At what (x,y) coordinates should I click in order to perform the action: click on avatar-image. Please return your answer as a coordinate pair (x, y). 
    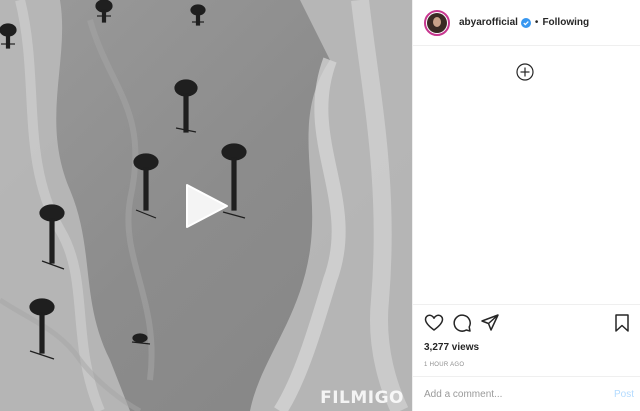
    Looking at the image, I should click on (437, 22).